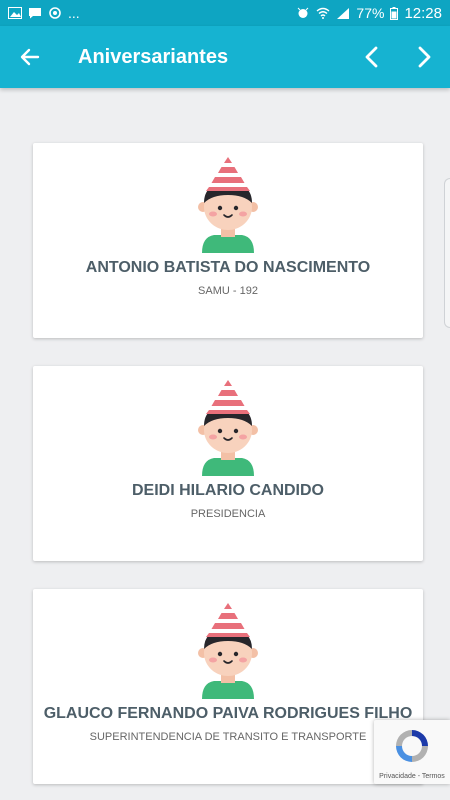 The width and height of the screenshot is (450, 800). I want to click on page-title: Aniversariantes, so click(153, 56).